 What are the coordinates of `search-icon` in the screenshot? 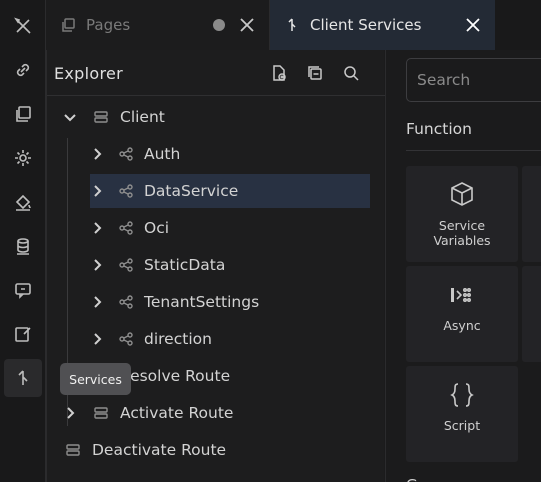 It's located at (351, 73).